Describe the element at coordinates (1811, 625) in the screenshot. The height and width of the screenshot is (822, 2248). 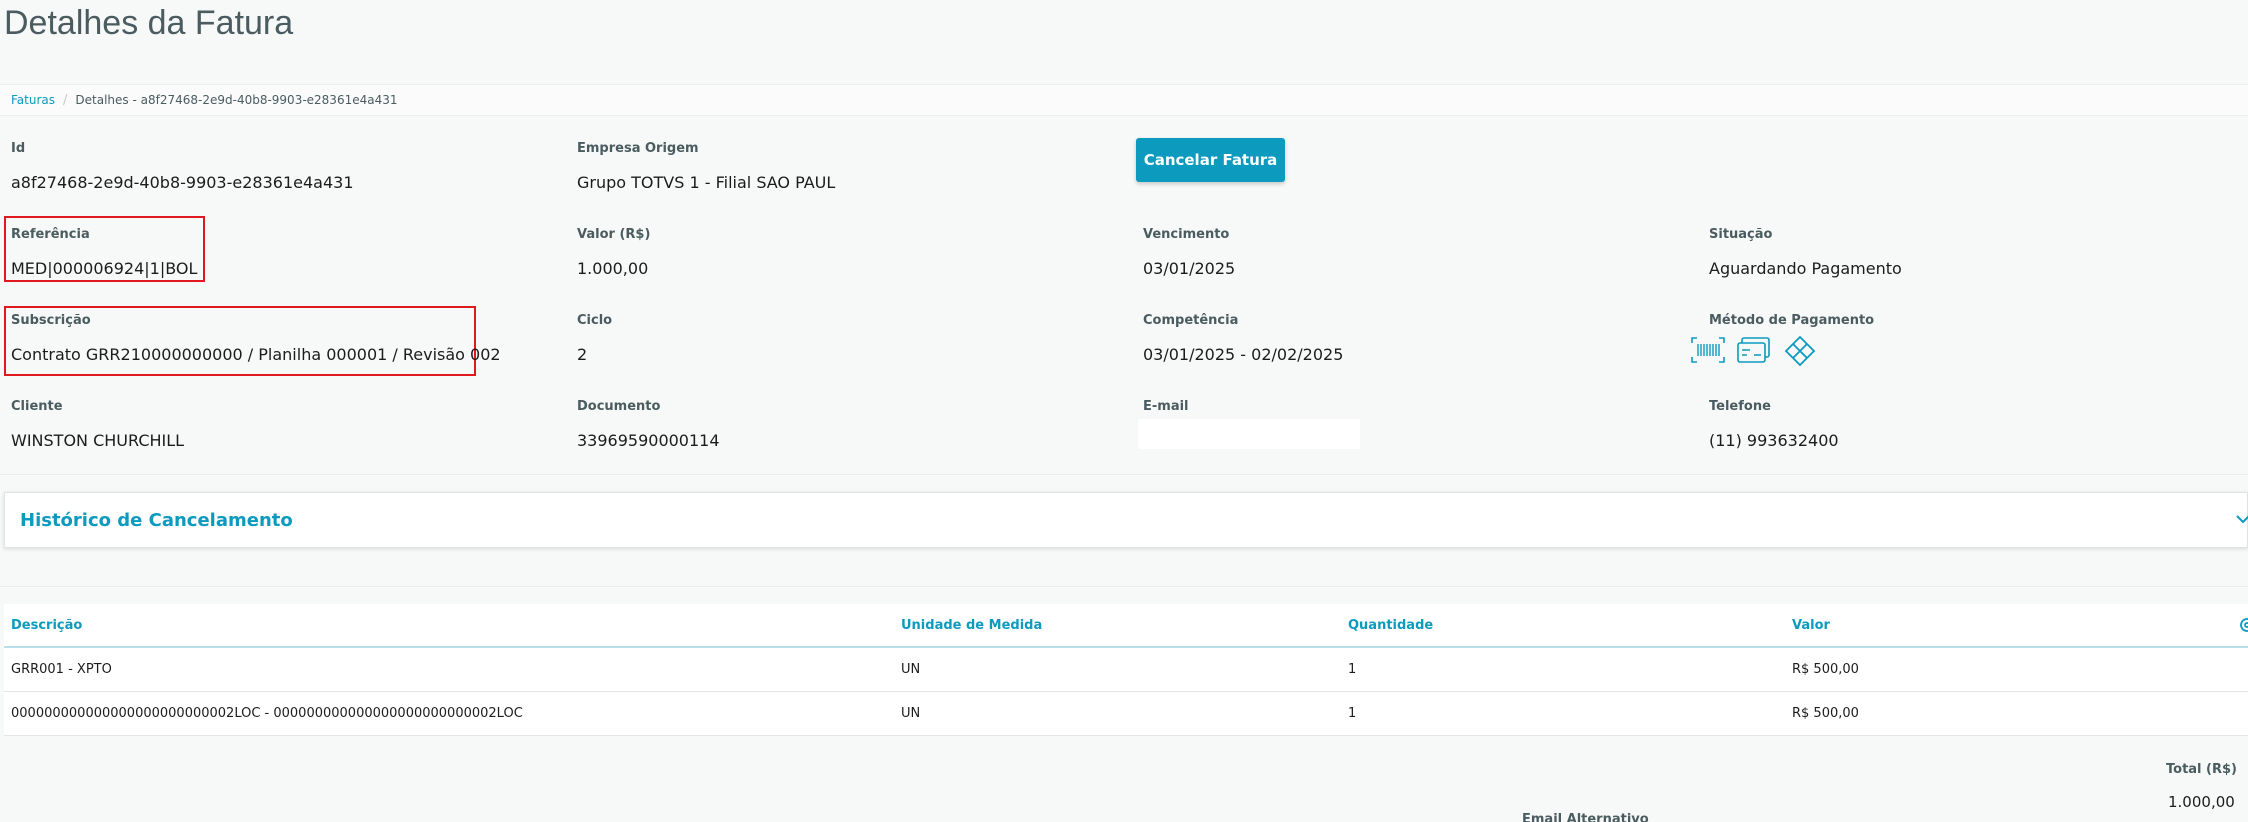
I see `col-header-valor: Valor` at that location.